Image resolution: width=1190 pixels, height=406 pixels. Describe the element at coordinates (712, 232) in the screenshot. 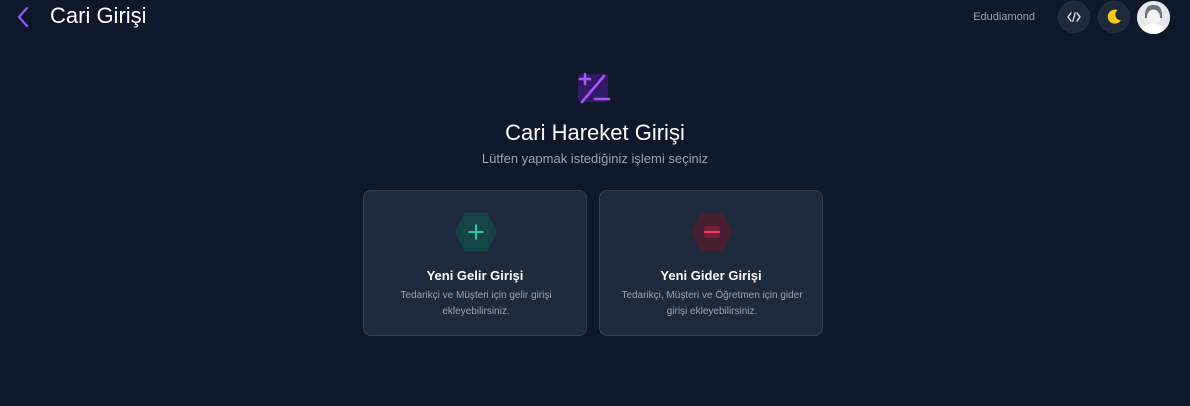

I see `minus-icon` at that location.